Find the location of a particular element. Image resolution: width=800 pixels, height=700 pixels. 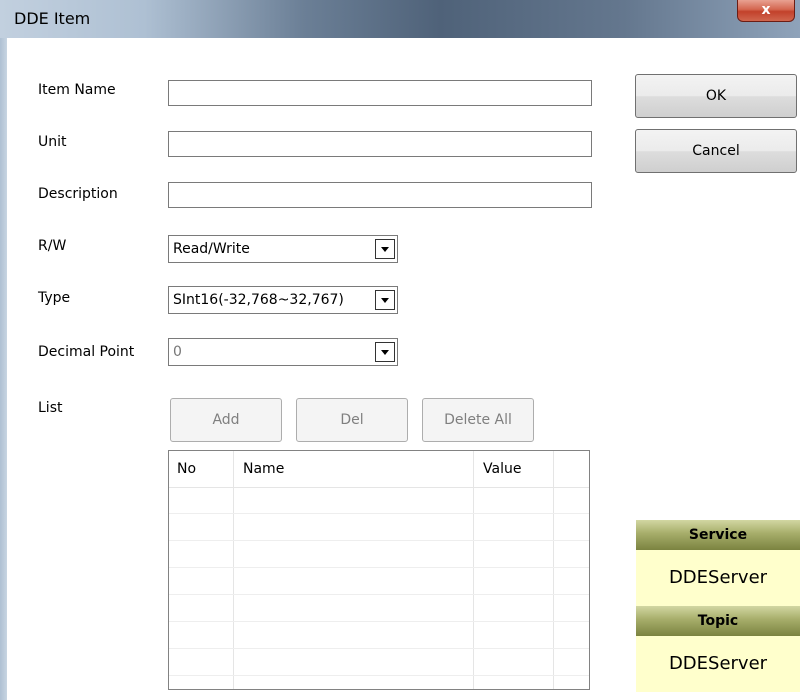

decimal-point-select-value: 0 is located at coordinates (177, 352).